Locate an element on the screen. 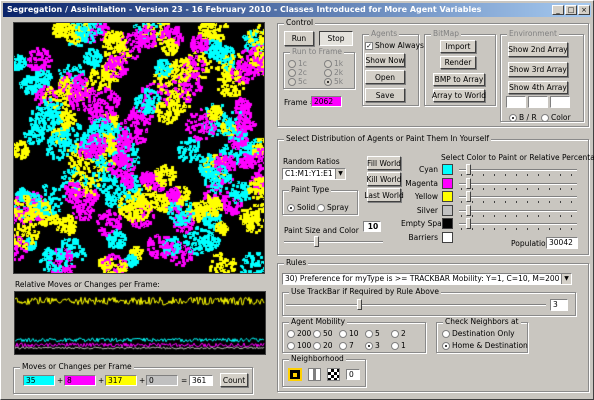 This screenshot has height=400, width=594. maximize-button: □ is located at coordinates (571, 10).